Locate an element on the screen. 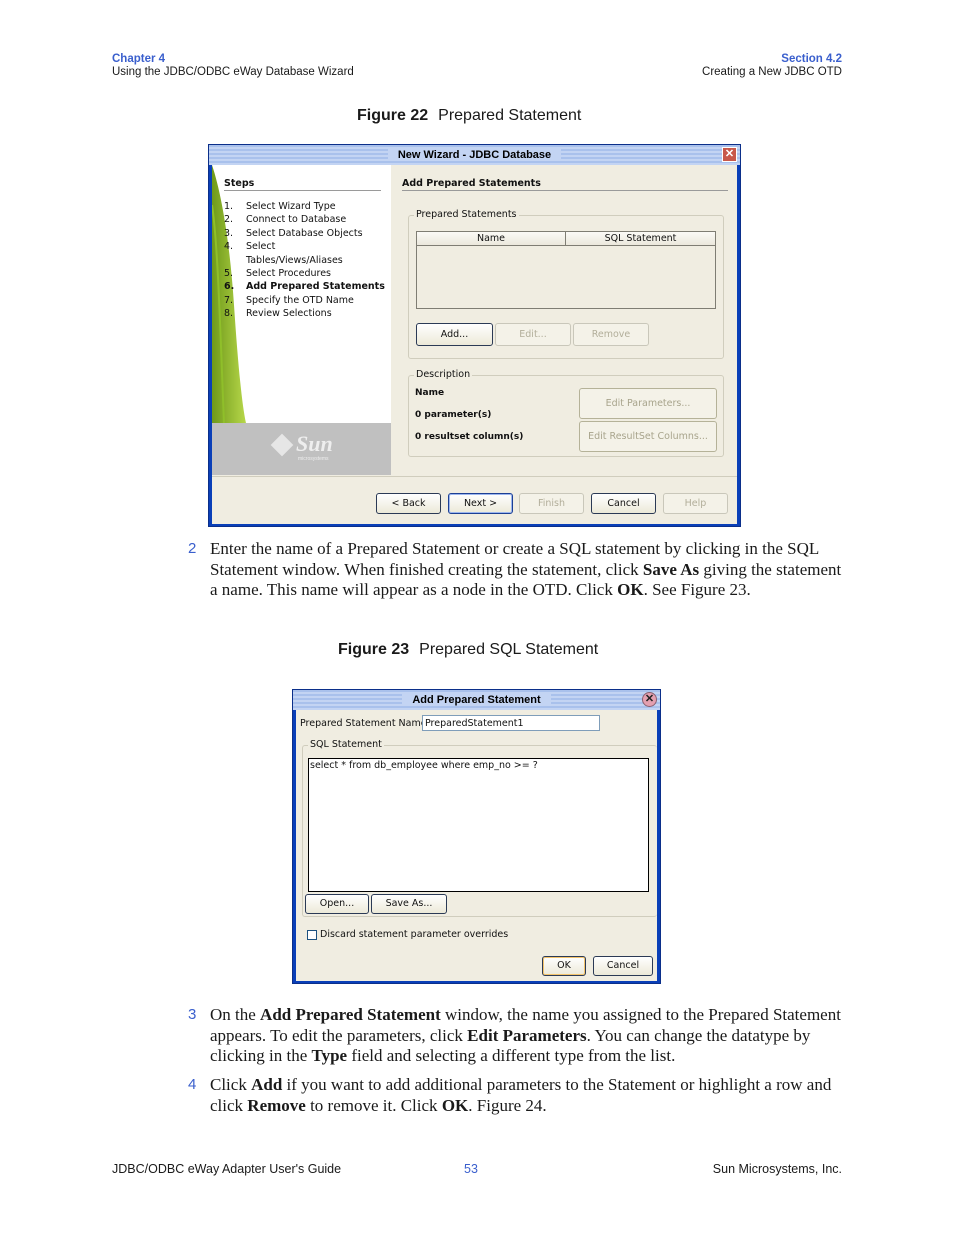  ok-button: OK is located at coordinates (564, 966).